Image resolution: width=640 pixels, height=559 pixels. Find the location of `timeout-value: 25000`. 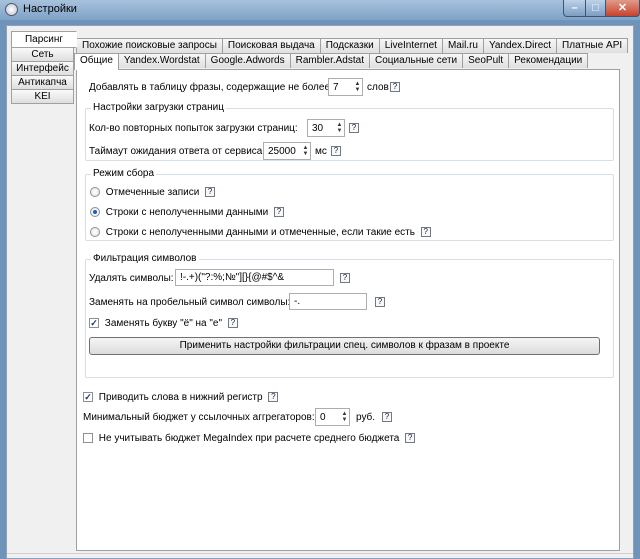

timeout-value: 25000 is located at coordinates (282, 151).